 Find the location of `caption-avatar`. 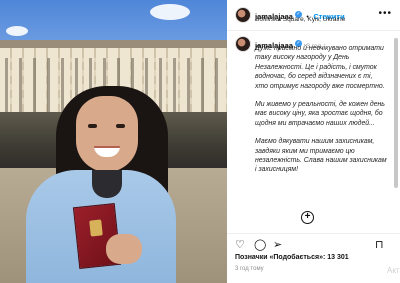

caption-avatar is located at coordinates (243, 44).